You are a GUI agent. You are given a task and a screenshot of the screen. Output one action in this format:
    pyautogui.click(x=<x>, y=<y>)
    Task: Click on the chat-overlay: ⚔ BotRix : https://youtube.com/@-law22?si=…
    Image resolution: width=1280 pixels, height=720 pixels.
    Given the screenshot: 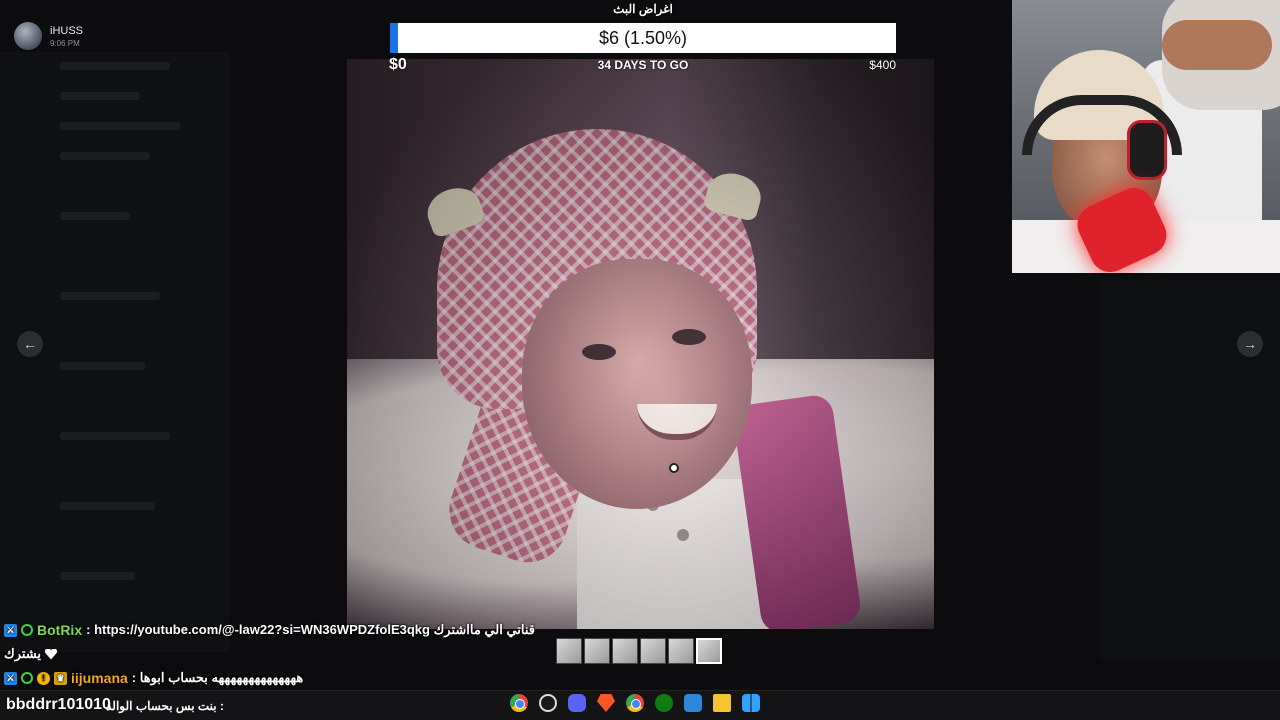 What is the action you would take?
    pyautogui.click(x=280, y=654)
    